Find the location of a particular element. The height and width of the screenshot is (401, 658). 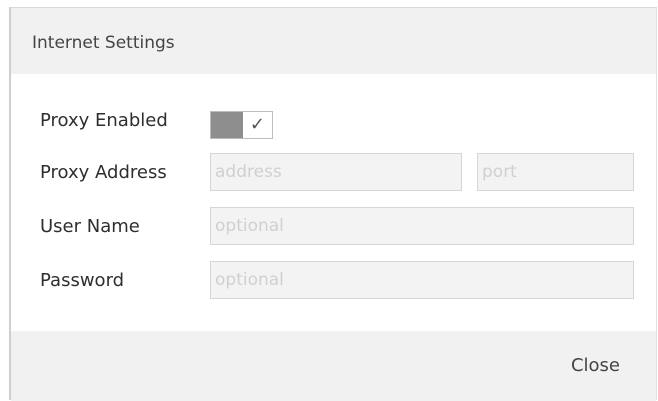

proxy-enabled-label: Proxy Enabled is located at coordinates (104, 120).